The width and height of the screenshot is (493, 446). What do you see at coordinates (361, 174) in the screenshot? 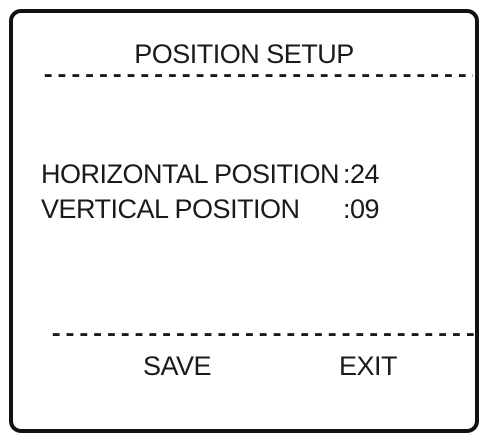
I see `horizontal-position-value: :24` at bounding box center [361, 174].